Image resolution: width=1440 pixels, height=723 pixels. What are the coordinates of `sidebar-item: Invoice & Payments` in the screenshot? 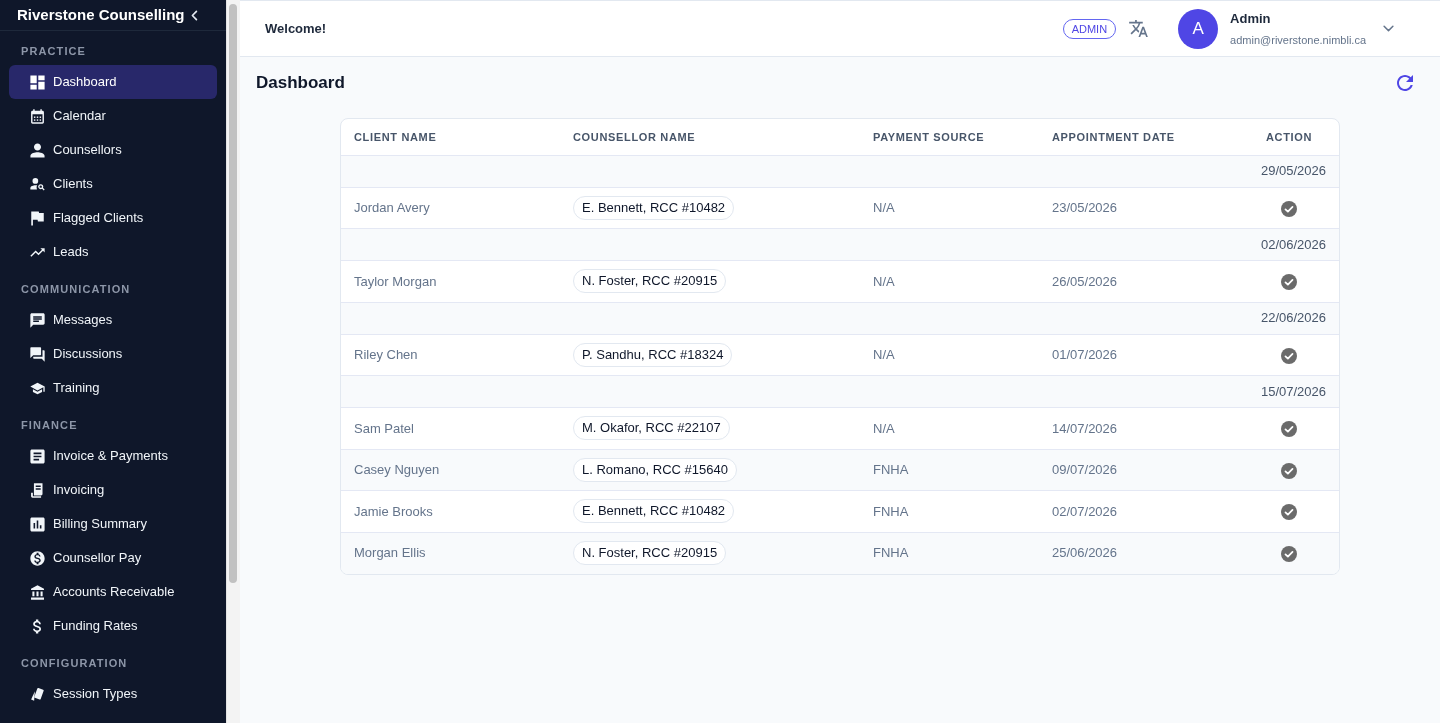 It's located at (113, 456).